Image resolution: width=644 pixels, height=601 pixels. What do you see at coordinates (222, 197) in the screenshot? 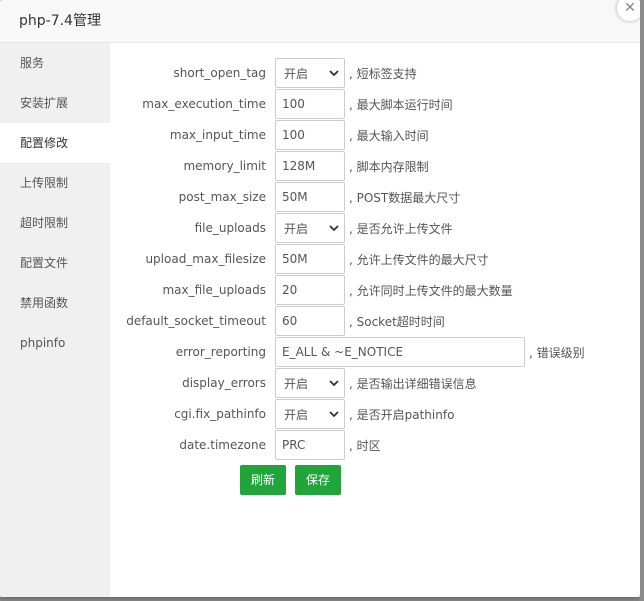
I see `row-label: post_max_size` at bounding box center [222, 197].